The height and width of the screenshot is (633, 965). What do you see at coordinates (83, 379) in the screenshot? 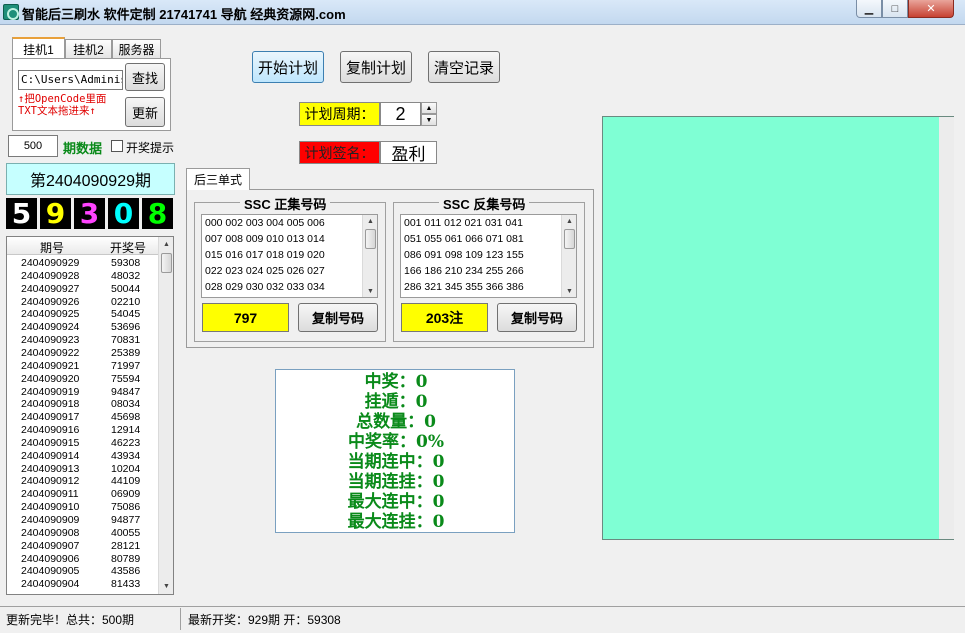
I see `history-row: 2404090920 75594` at bounding box center [83, 379].